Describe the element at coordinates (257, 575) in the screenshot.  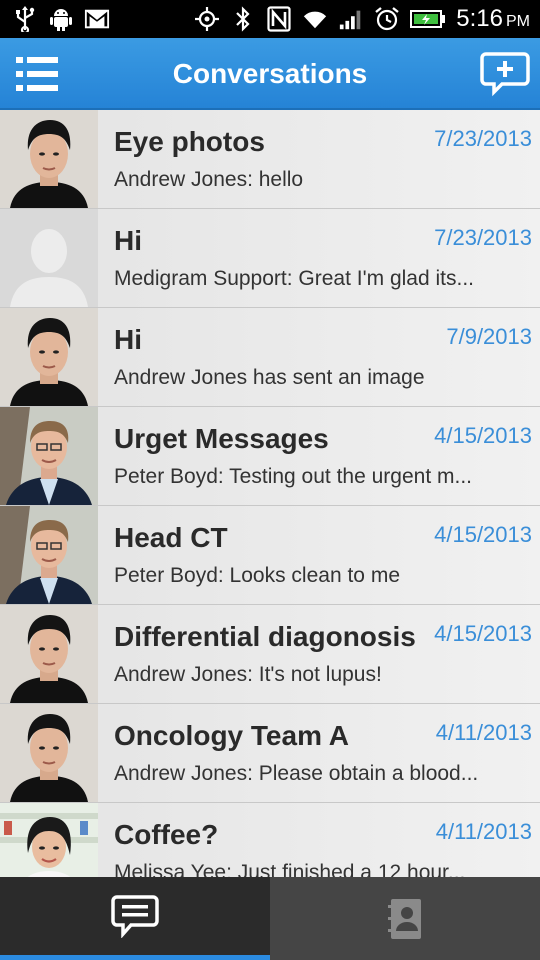
I see `conversation-preview: Peter Boyd: Looks clean to me` at that location.